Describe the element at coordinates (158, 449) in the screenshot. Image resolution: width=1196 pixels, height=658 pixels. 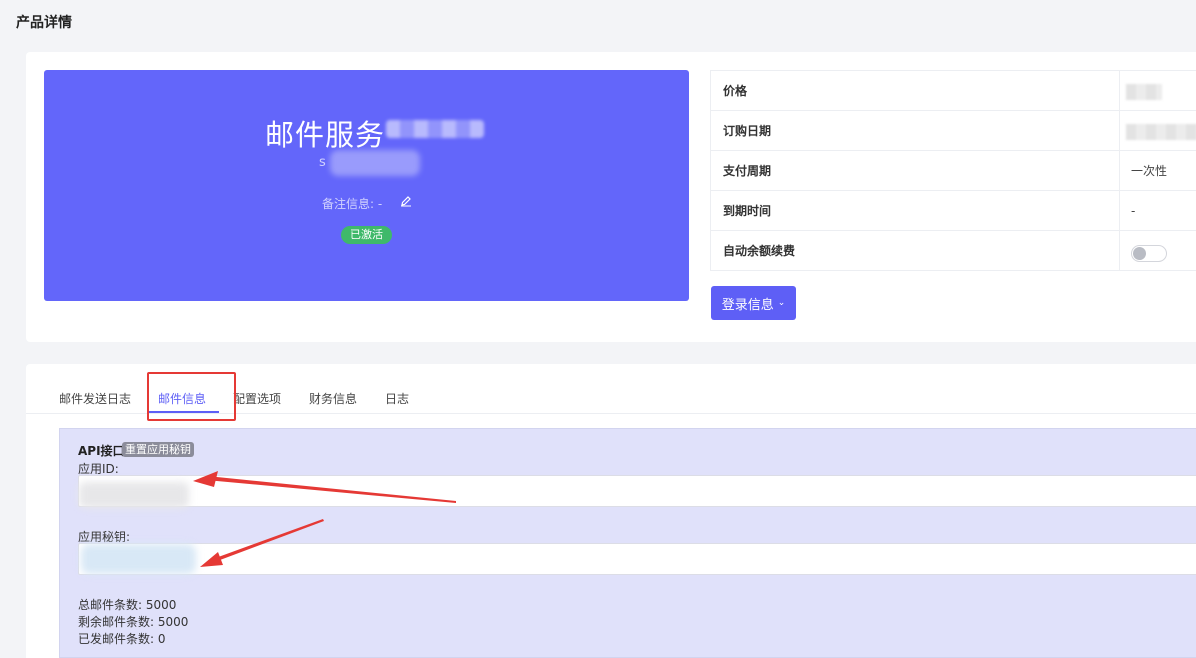
I see `reset-secret-button: 重置应用秘钥` at that location.